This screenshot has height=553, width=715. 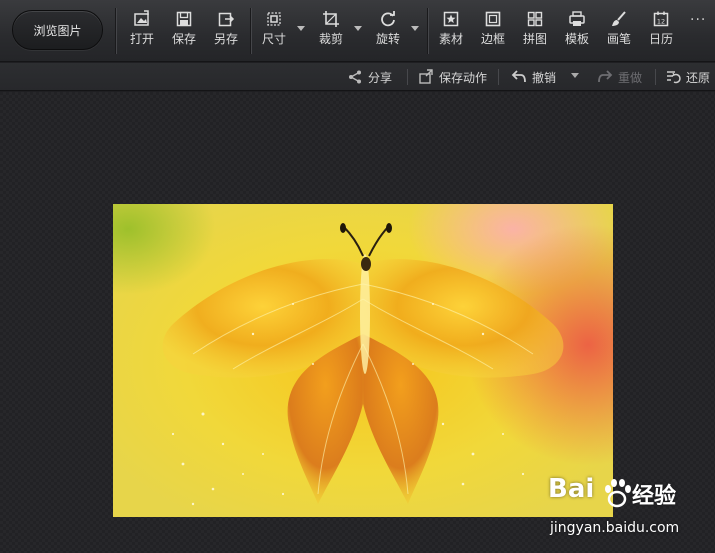 What do you see at coordinates (518, 76) in the screenshot?
I see `undo-arrow-icon` at bounding box center [518, 76].